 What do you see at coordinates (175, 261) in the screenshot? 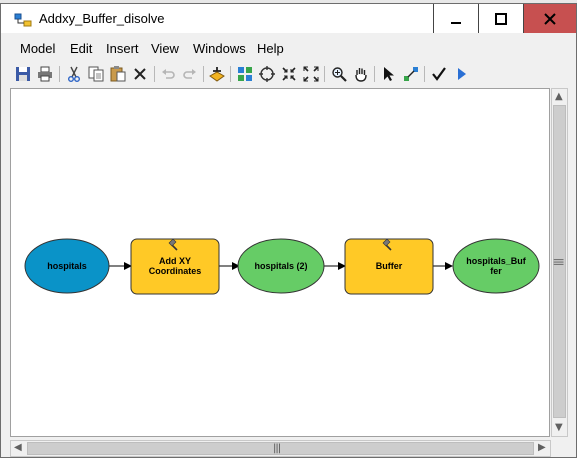
I see `node-add-xy-label-line1: Add XY` at bounding box center [175, 261].